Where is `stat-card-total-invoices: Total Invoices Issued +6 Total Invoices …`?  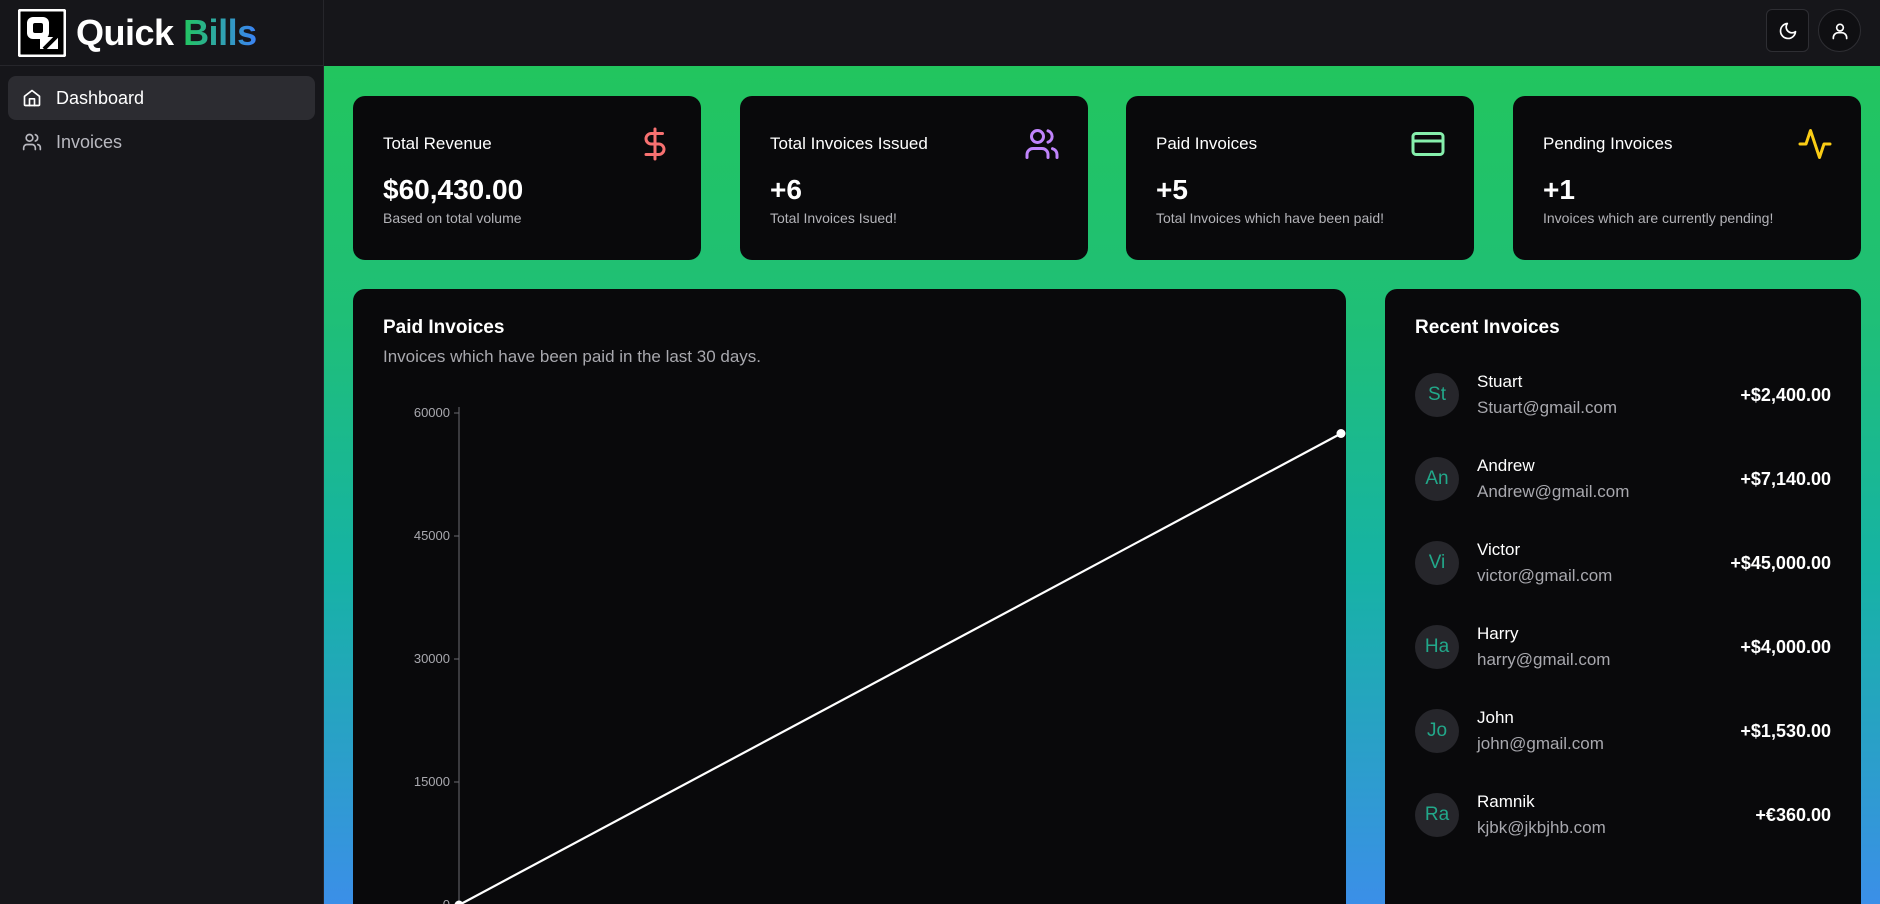 stat-card-total-invoices: Total Invoices Issued +6 Total Invoices … is located at coordinates (914, 178).